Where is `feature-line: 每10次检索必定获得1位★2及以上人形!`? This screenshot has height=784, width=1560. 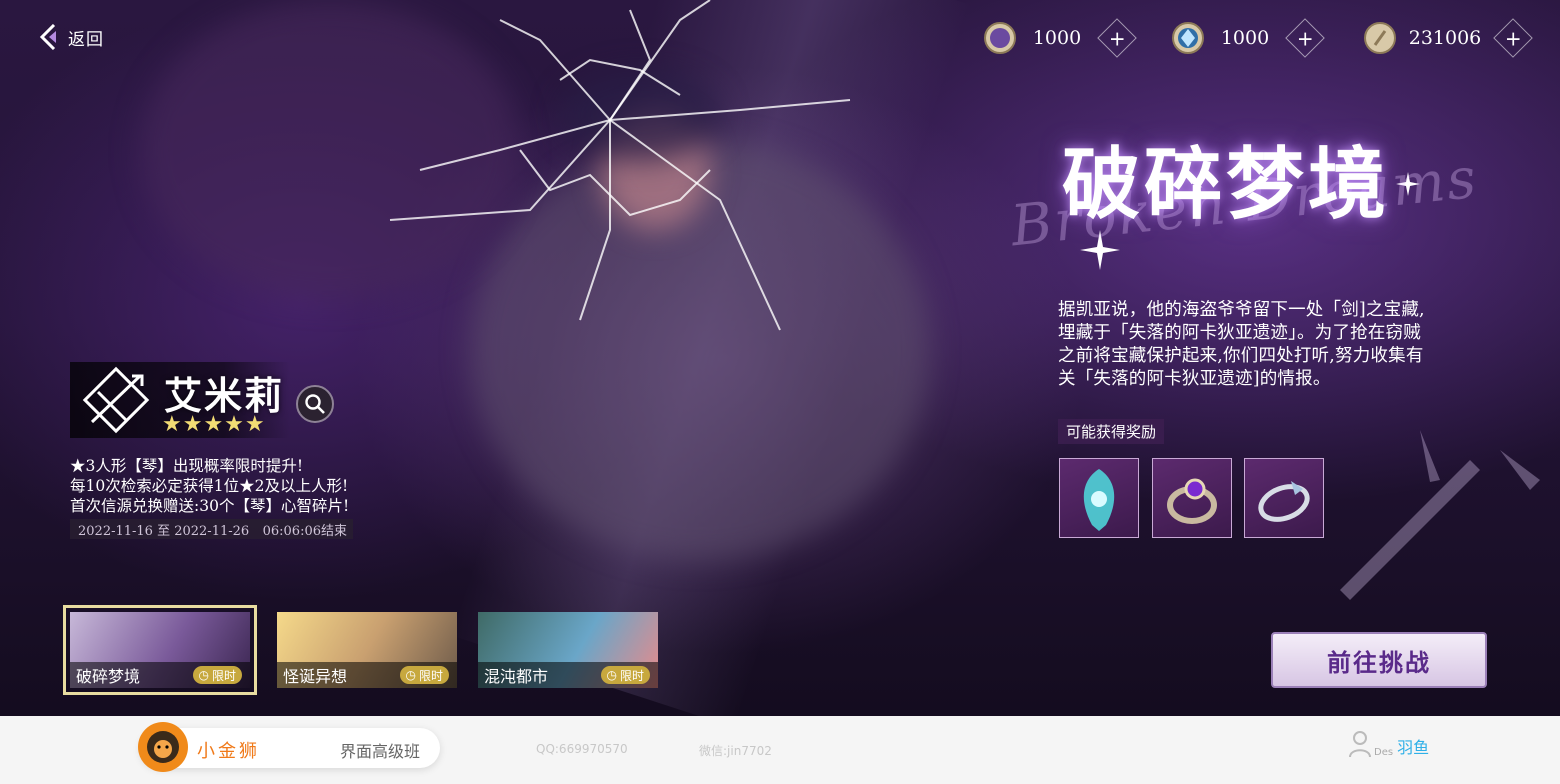 feature-line: 每10次检索必定获得1位★2及以上人形! is located at coordinates (209, 486).